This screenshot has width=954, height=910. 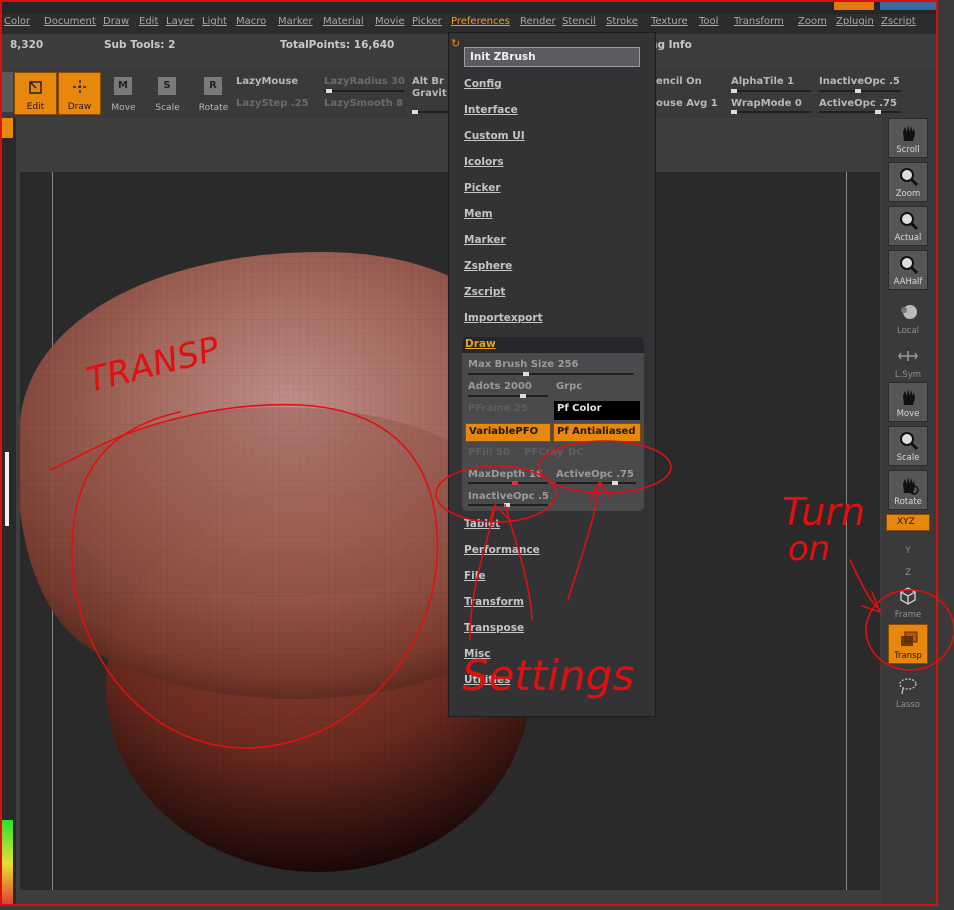 I want to click on top-blue-button, so click(x=908, y=6).